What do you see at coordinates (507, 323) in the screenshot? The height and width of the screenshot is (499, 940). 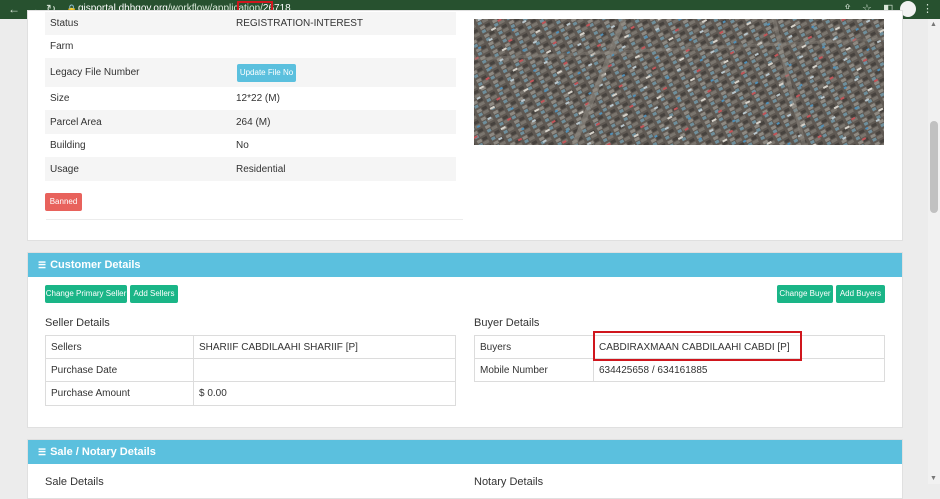 I see `buyer-details-title: Buyer Details` at bounding box center [507, 323].